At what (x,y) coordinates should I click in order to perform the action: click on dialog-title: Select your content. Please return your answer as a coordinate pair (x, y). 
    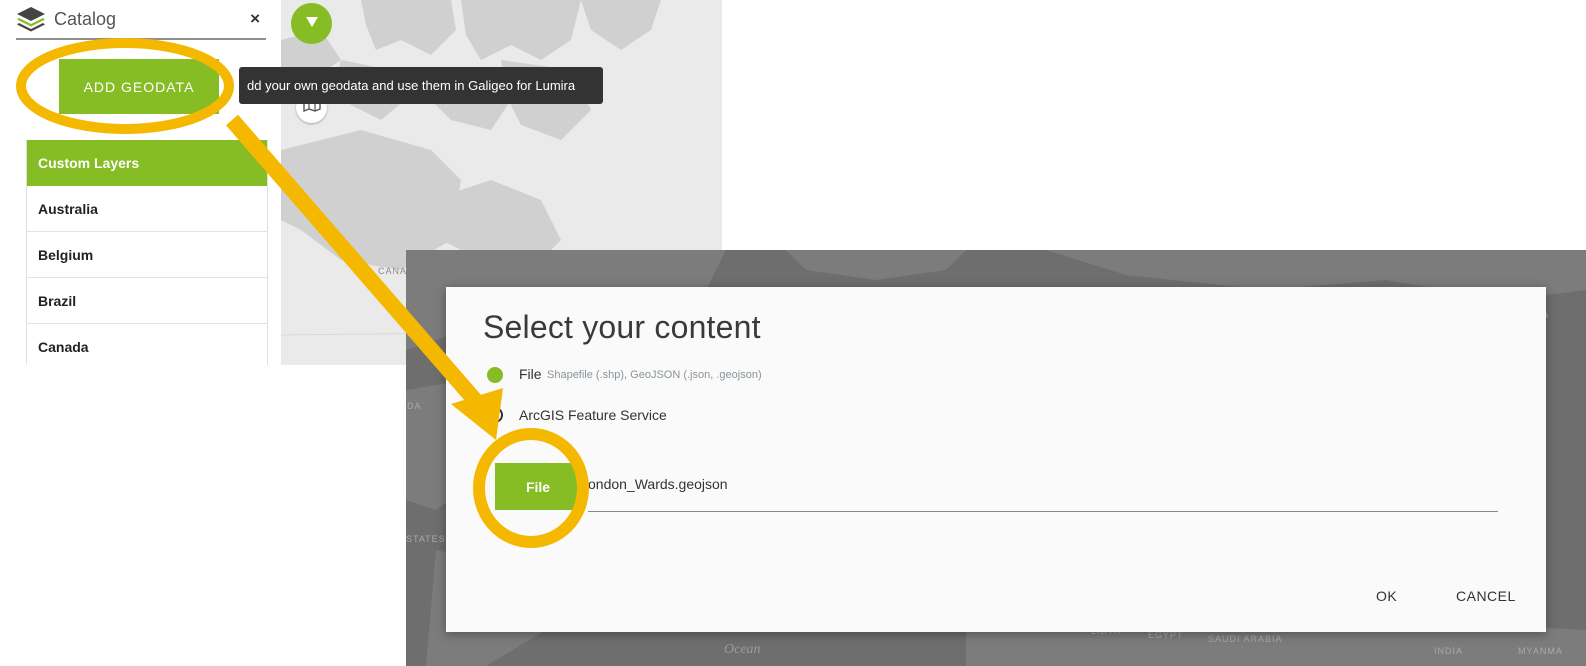
    Looking at the image, I should click on (622, 327).